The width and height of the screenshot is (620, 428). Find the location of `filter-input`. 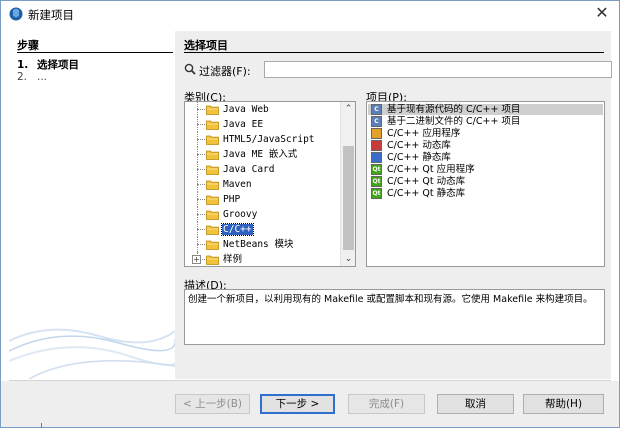

filter-input is located at coordinates (438, 69).